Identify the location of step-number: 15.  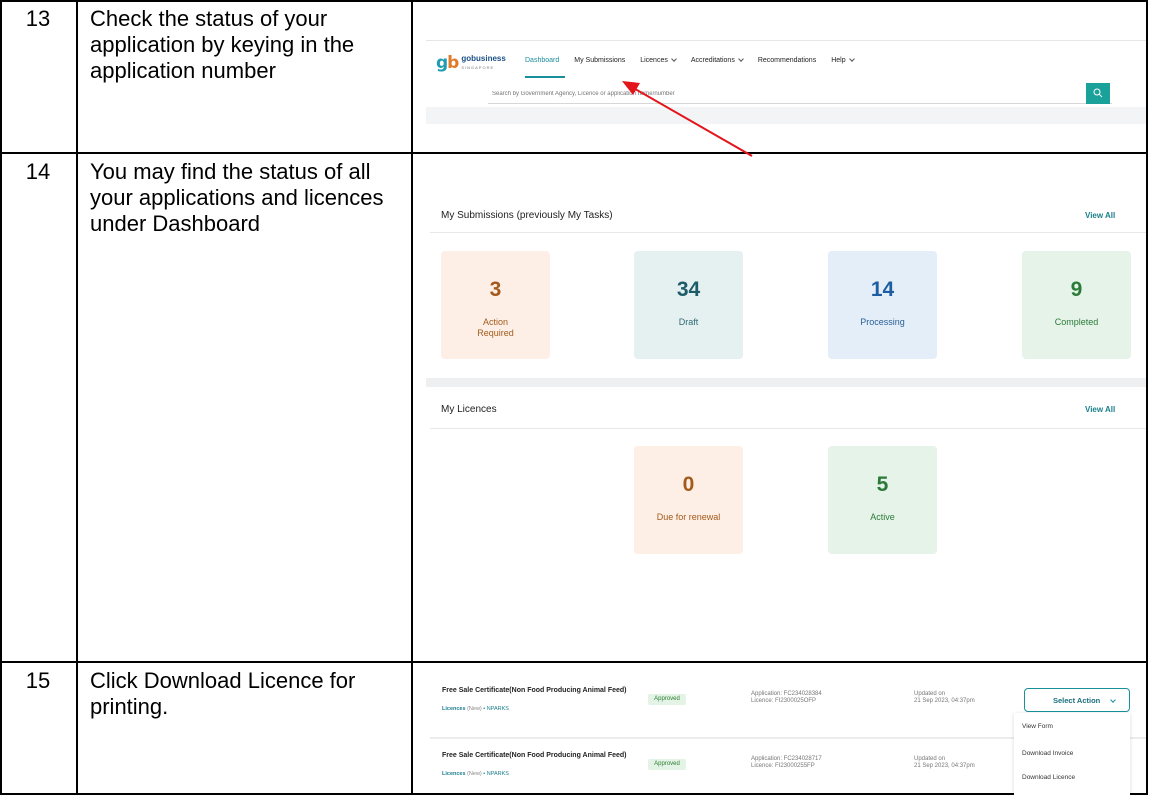
(38, 680).